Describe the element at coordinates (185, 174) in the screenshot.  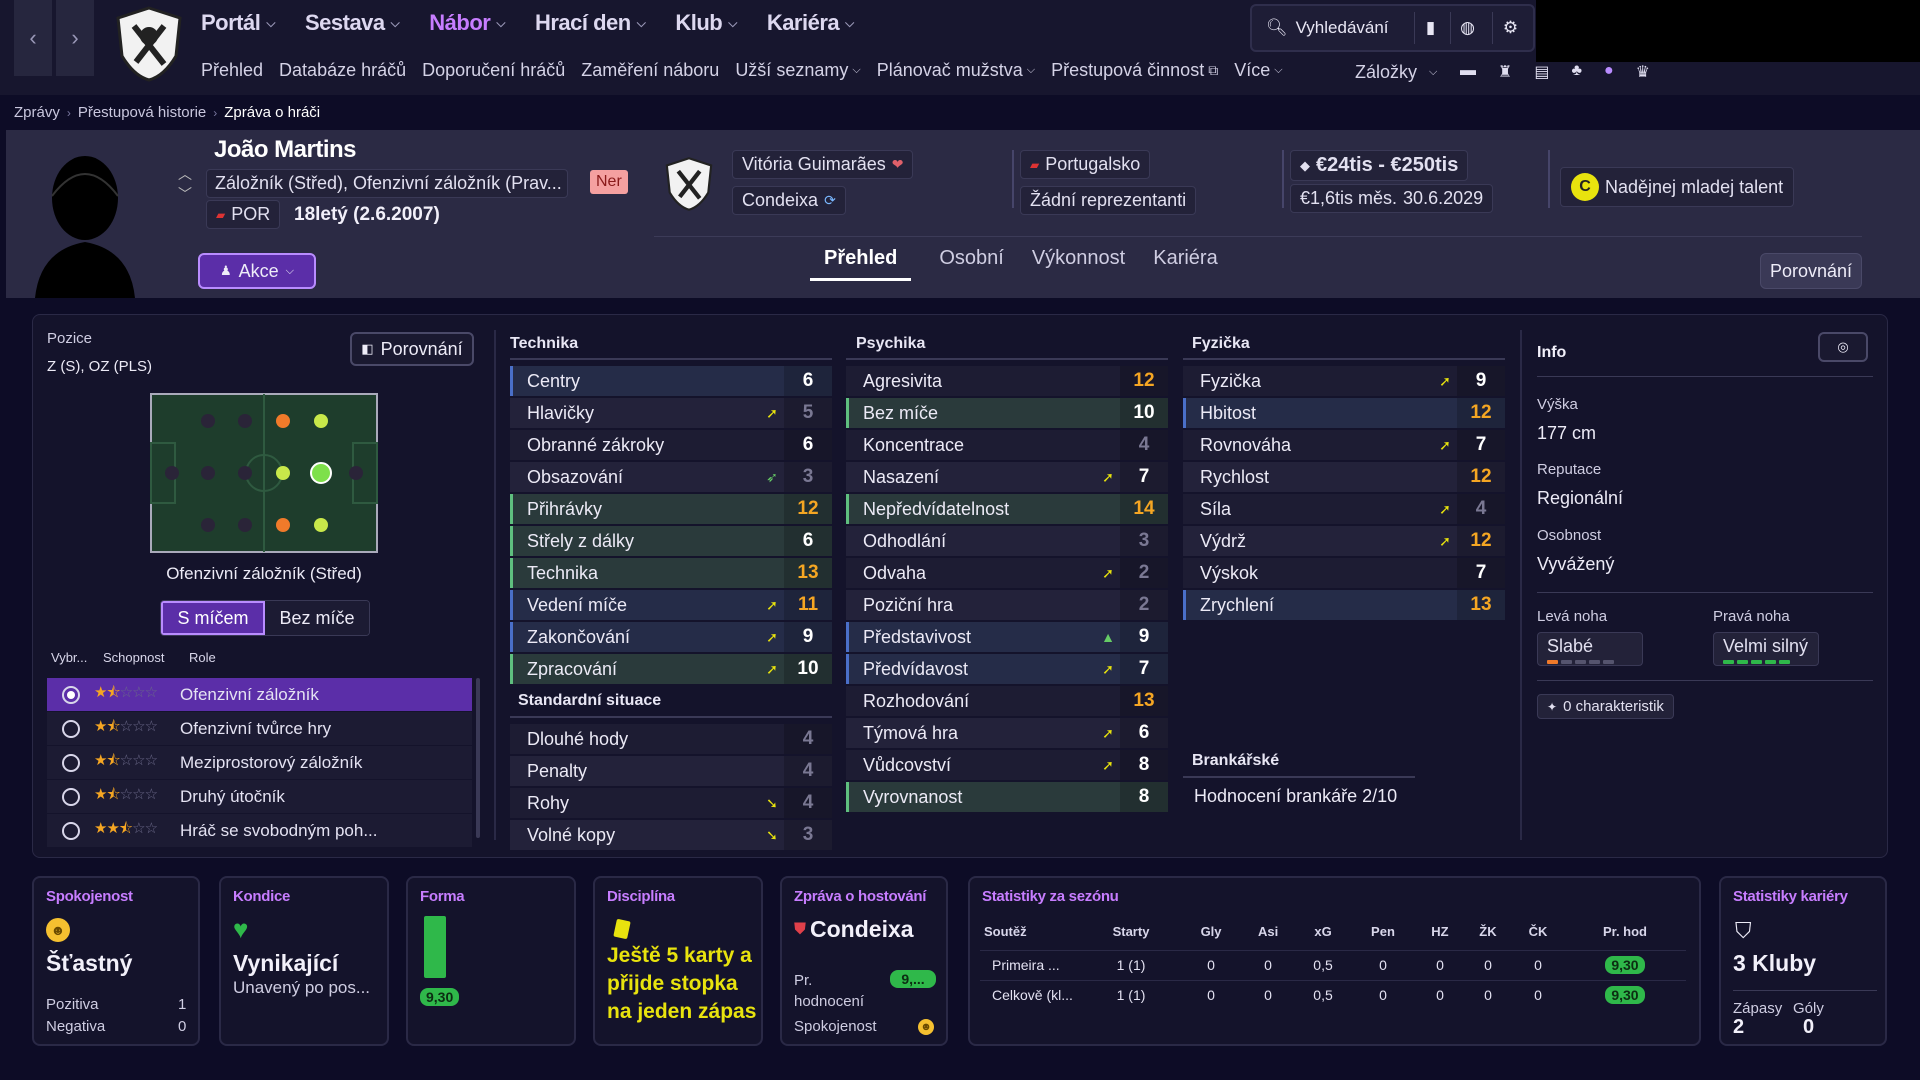
I see `chevron-up-icon: ︿` at that location.